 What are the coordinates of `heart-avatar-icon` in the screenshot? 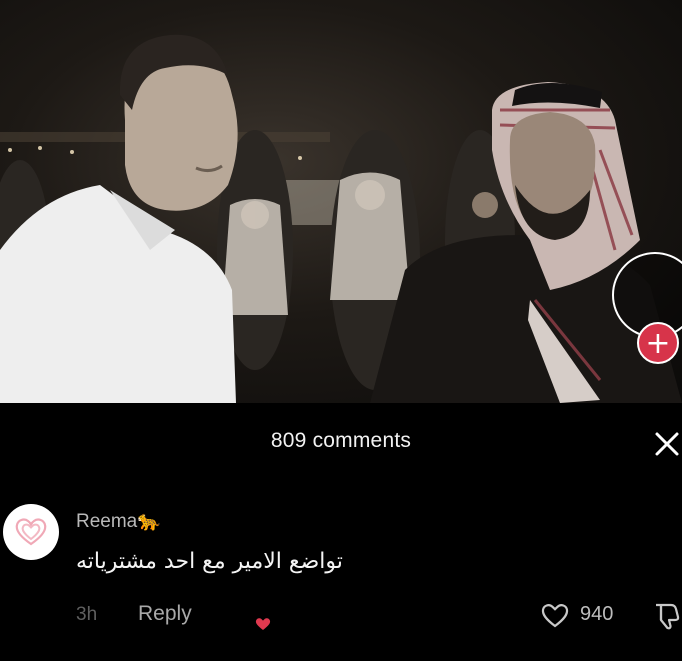 It's located at (31, 532).